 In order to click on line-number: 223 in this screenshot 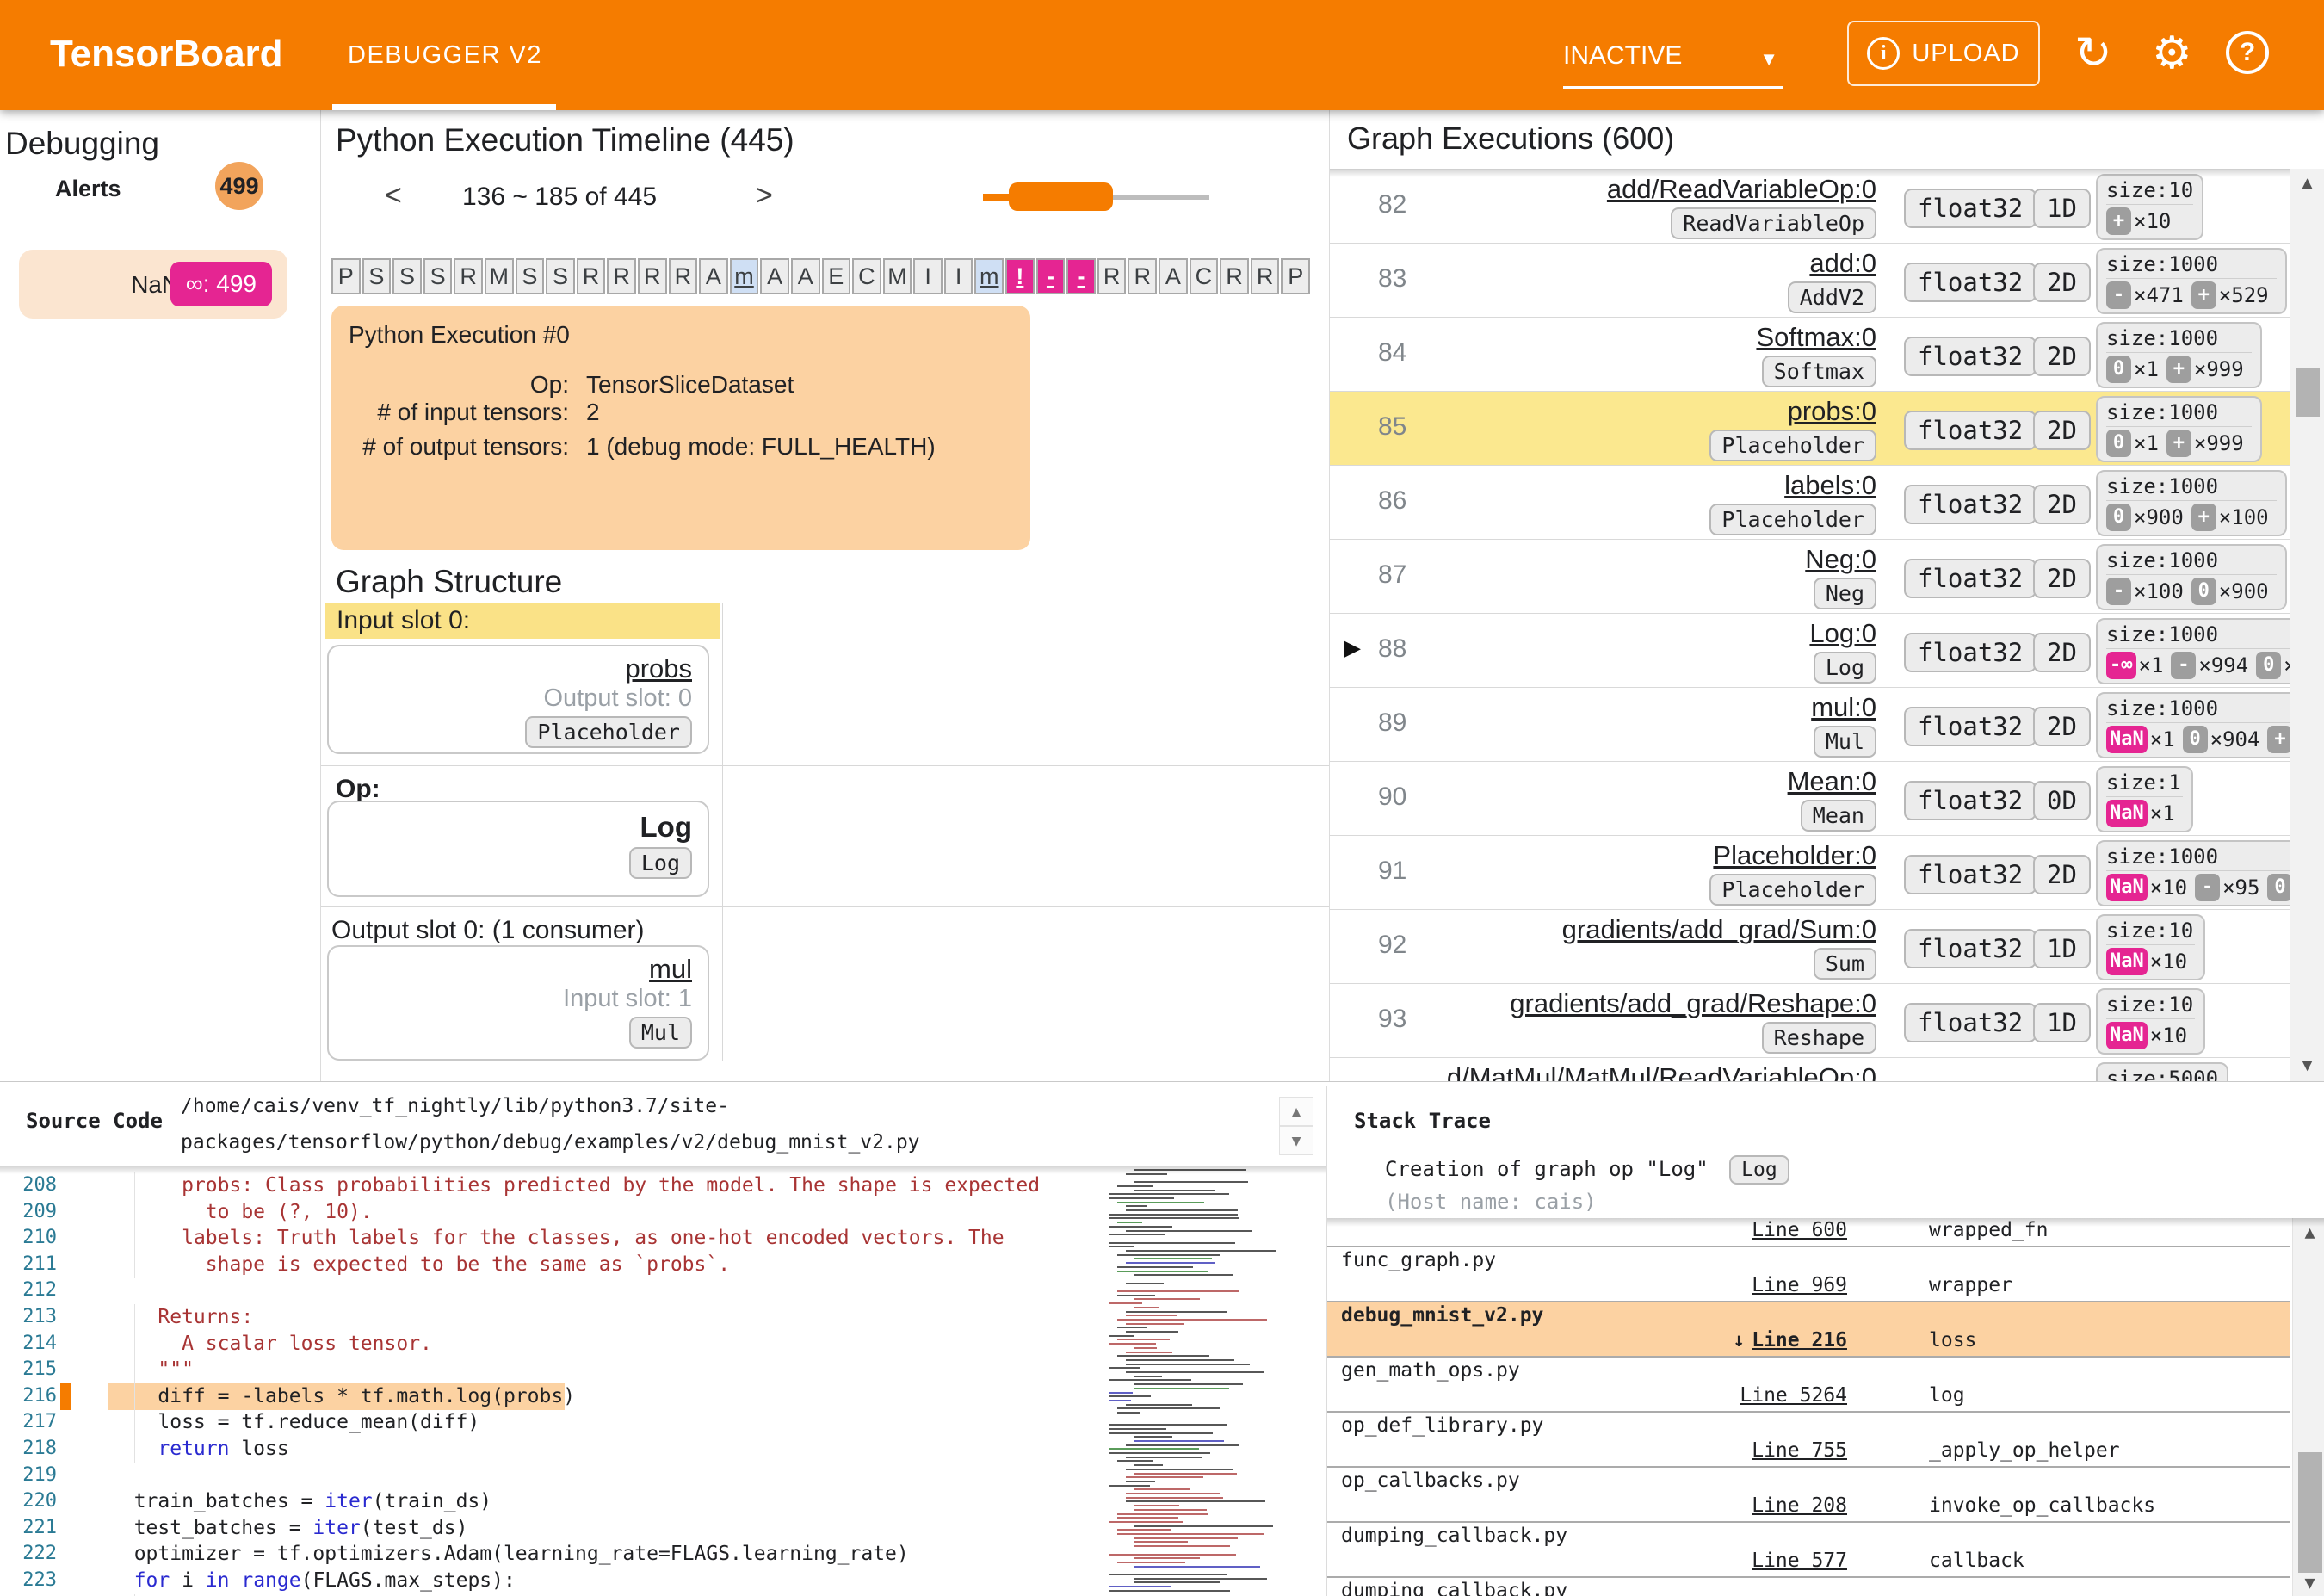, I will do `click(28, 1580)`.